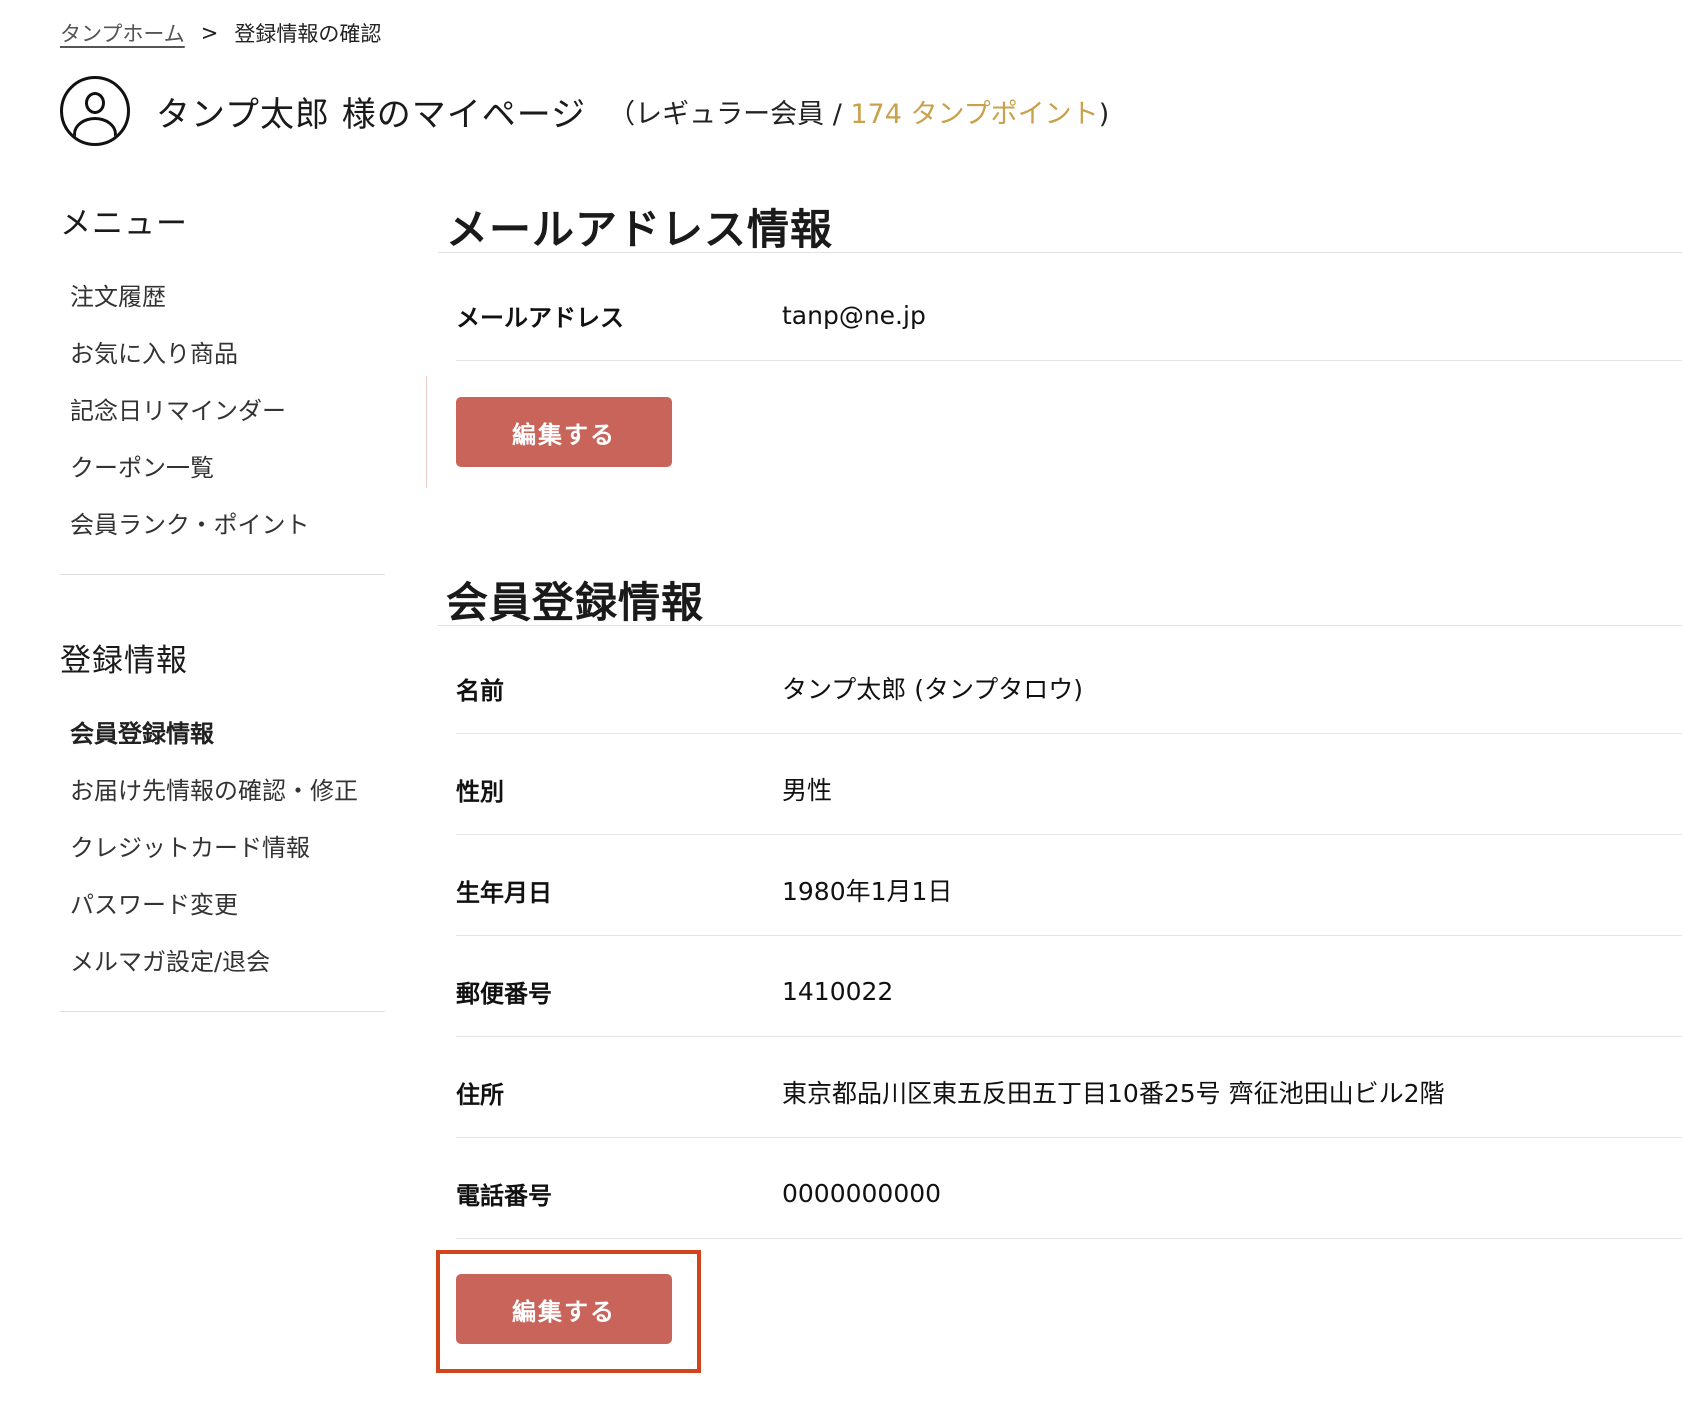 This screenshot has height=1426, width=1682. What do you see at coordinates (1069, 890) in the screenshot?
I see `member-row-birthdate: 生年月日 1980年1月1日` at bounding box center [1069, 890].